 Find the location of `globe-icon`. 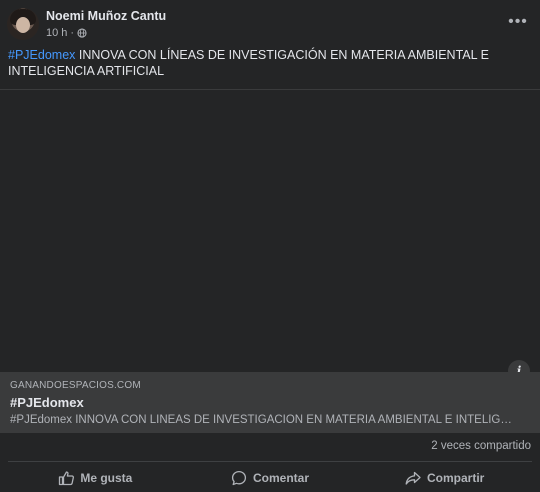

globe-icon is located at coordinates (82, 33).